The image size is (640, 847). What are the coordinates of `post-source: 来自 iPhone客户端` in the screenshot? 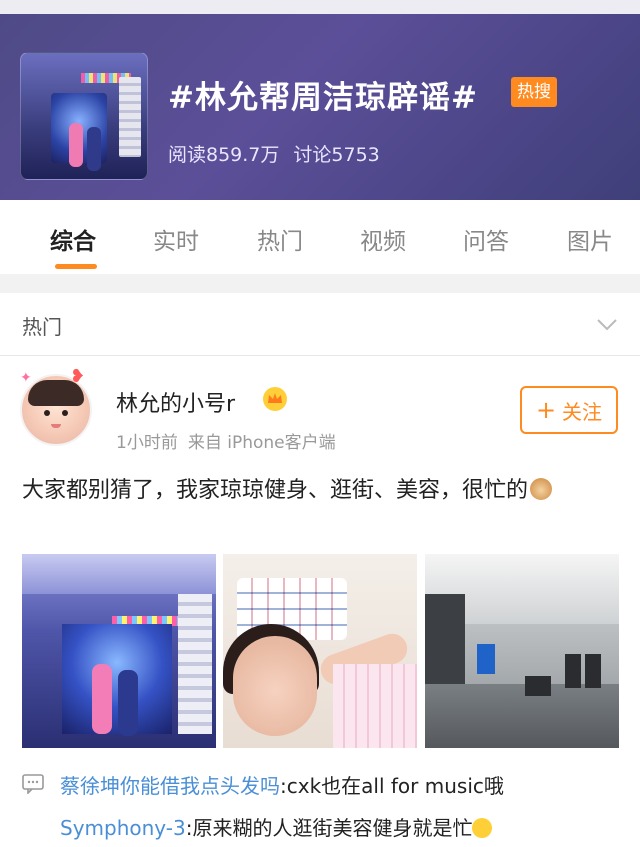 It's located at (261, 443).